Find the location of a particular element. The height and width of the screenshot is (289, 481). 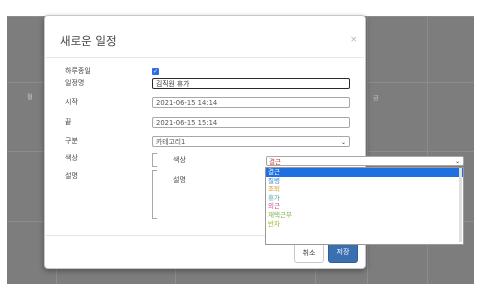

color-option-label: 질병 is located at coordinates (274, 180).